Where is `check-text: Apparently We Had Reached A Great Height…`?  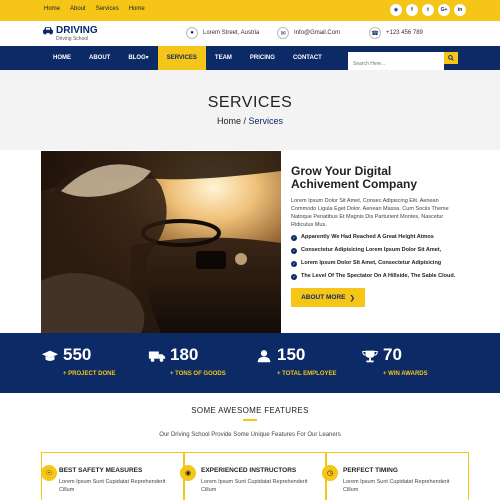
check-text: Apparently We Had Reached A Great Height… is located at coordinates (367, 237).